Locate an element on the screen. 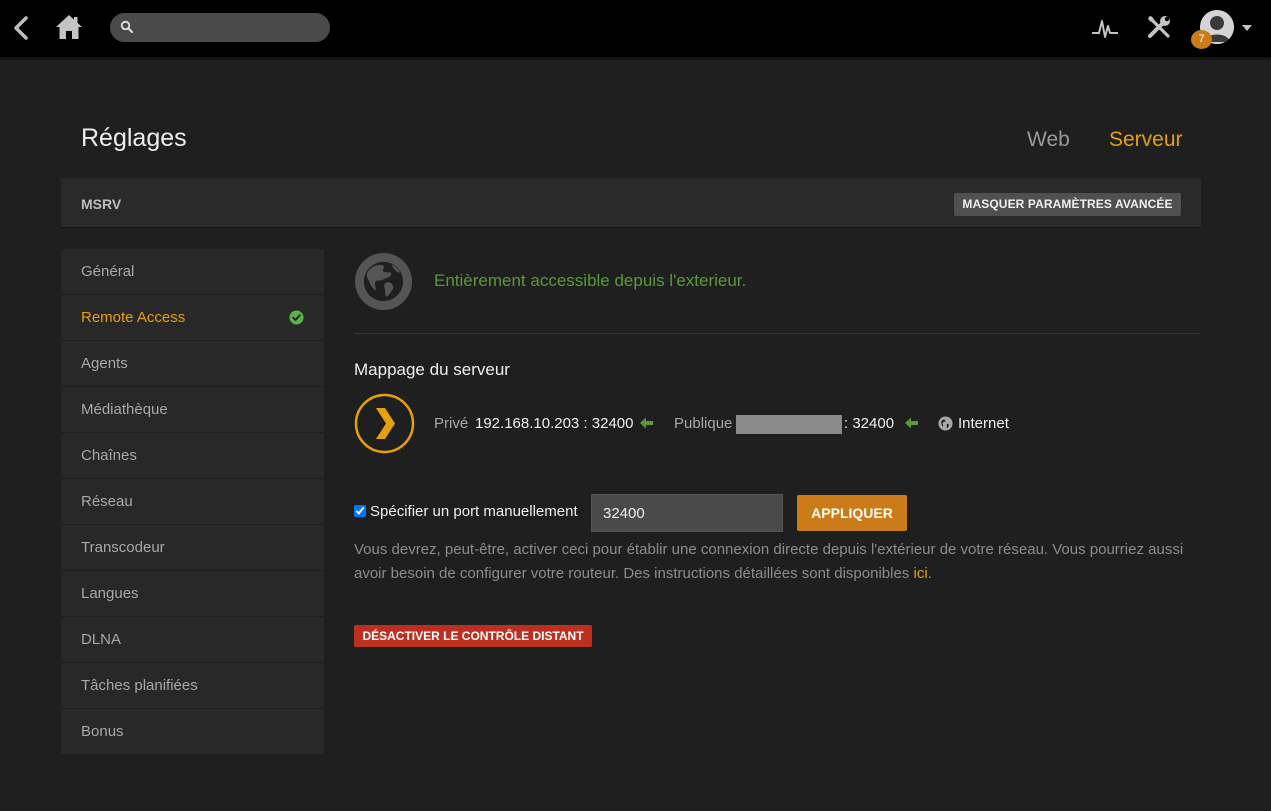 The width and height of the screenshot is (1271, 811). sidebar-item-label: Médiathèque is located at coordinates (124, 409).